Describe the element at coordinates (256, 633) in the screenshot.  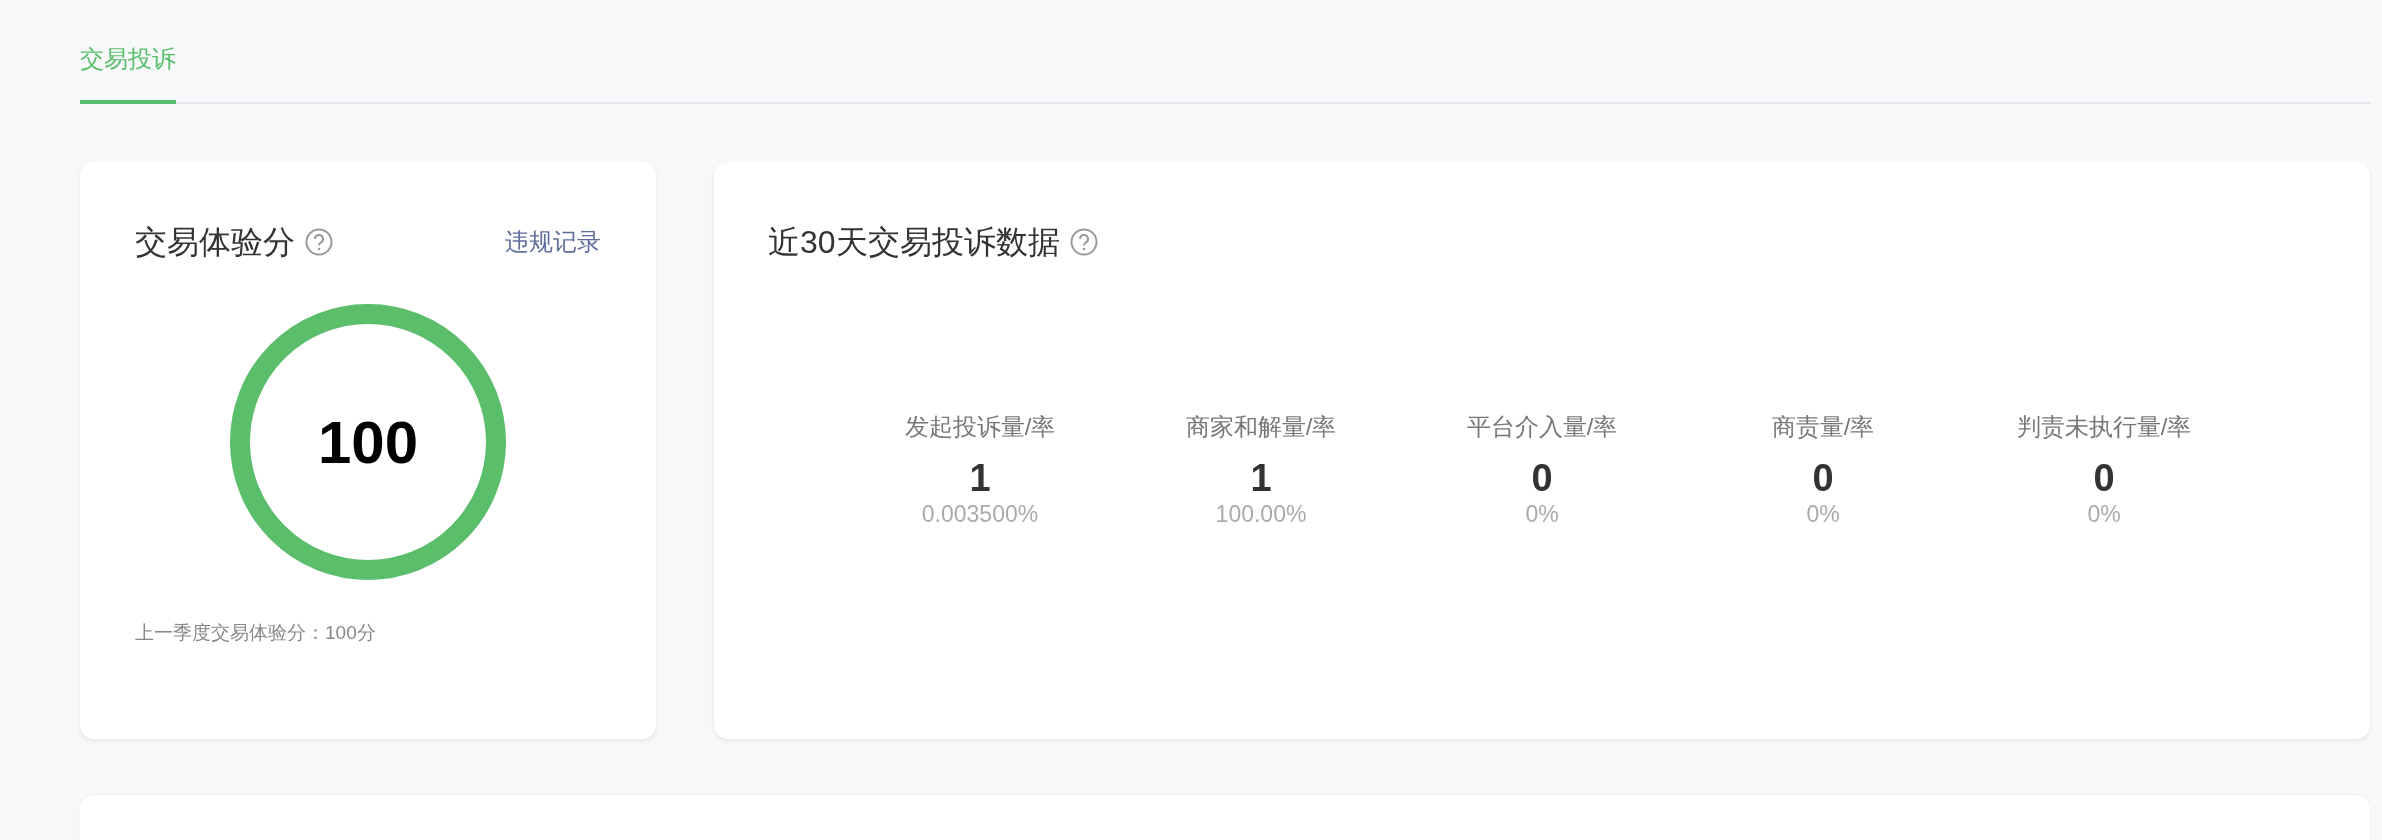
I see `previous-score-text: 上一季度交易体验分：100分` at that location.